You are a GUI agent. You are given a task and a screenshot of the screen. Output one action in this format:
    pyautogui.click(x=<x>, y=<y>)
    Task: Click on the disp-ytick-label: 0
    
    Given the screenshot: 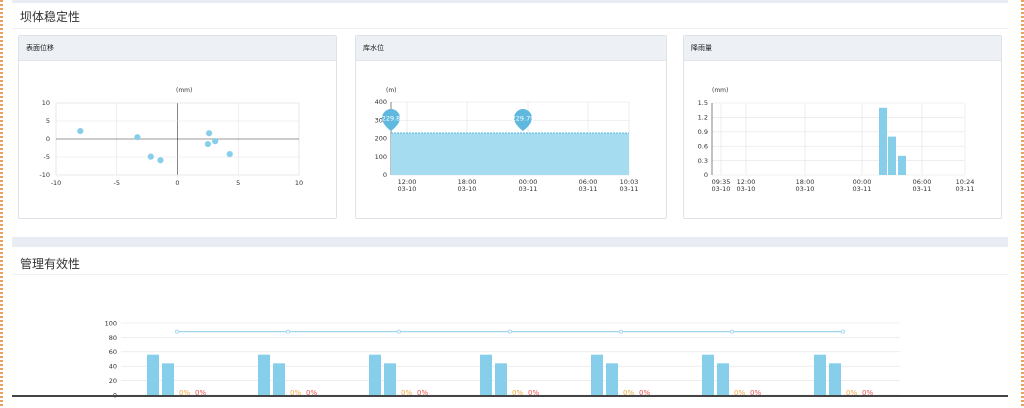 What is the action you would take?
    pyautogui.click(x=48, y=139)
    